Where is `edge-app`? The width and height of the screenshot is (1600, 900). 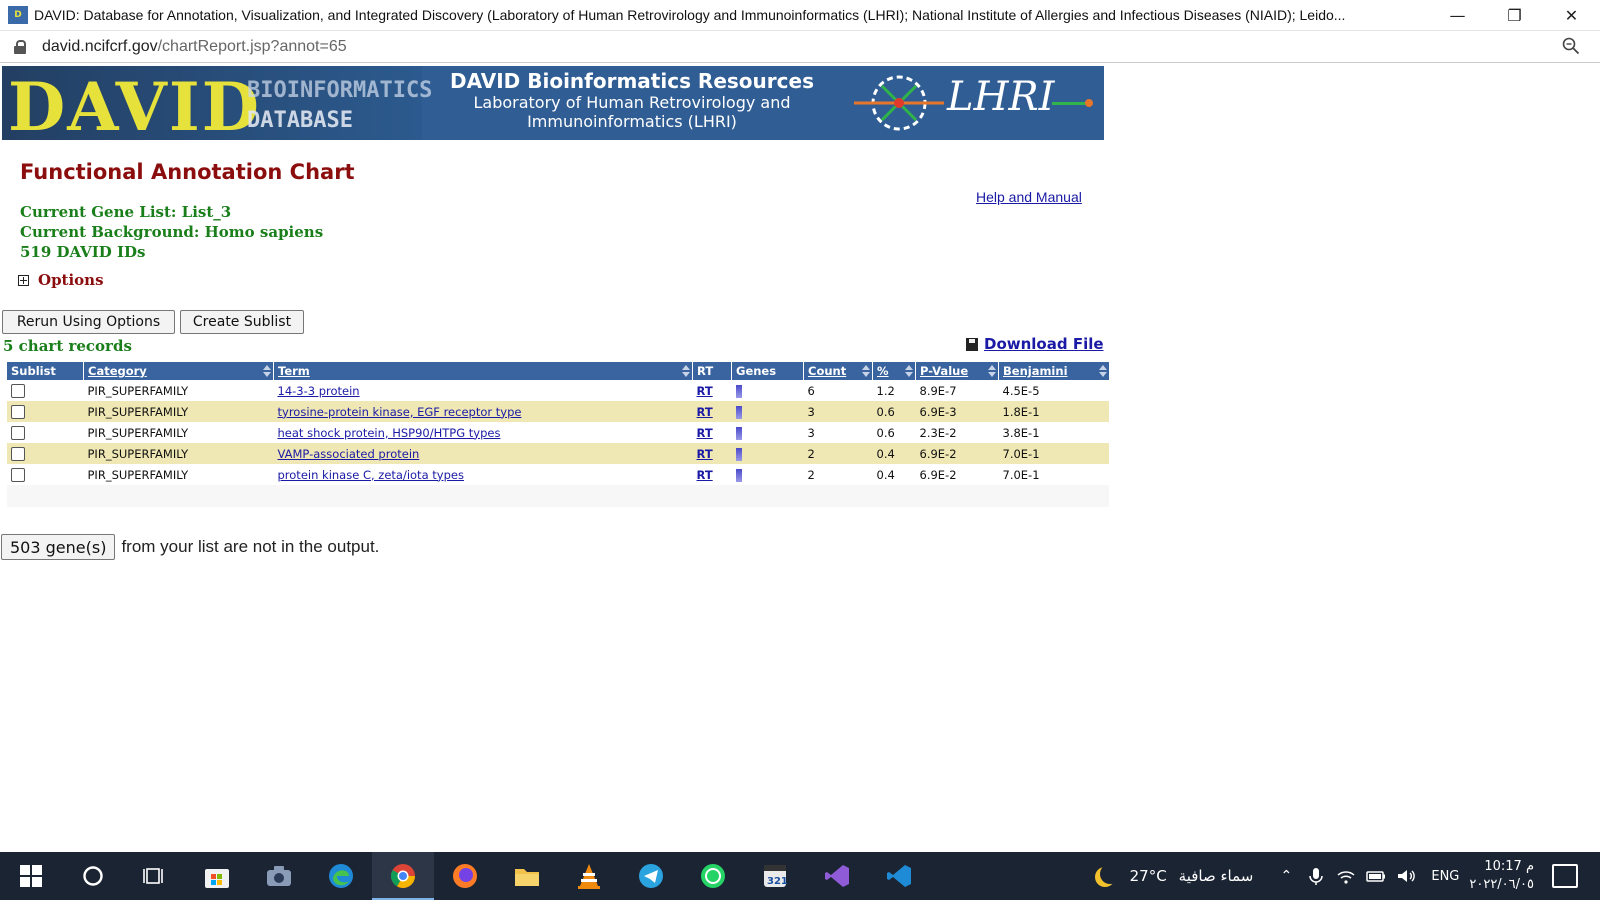 edge-app is located at coordinates (341, 876).